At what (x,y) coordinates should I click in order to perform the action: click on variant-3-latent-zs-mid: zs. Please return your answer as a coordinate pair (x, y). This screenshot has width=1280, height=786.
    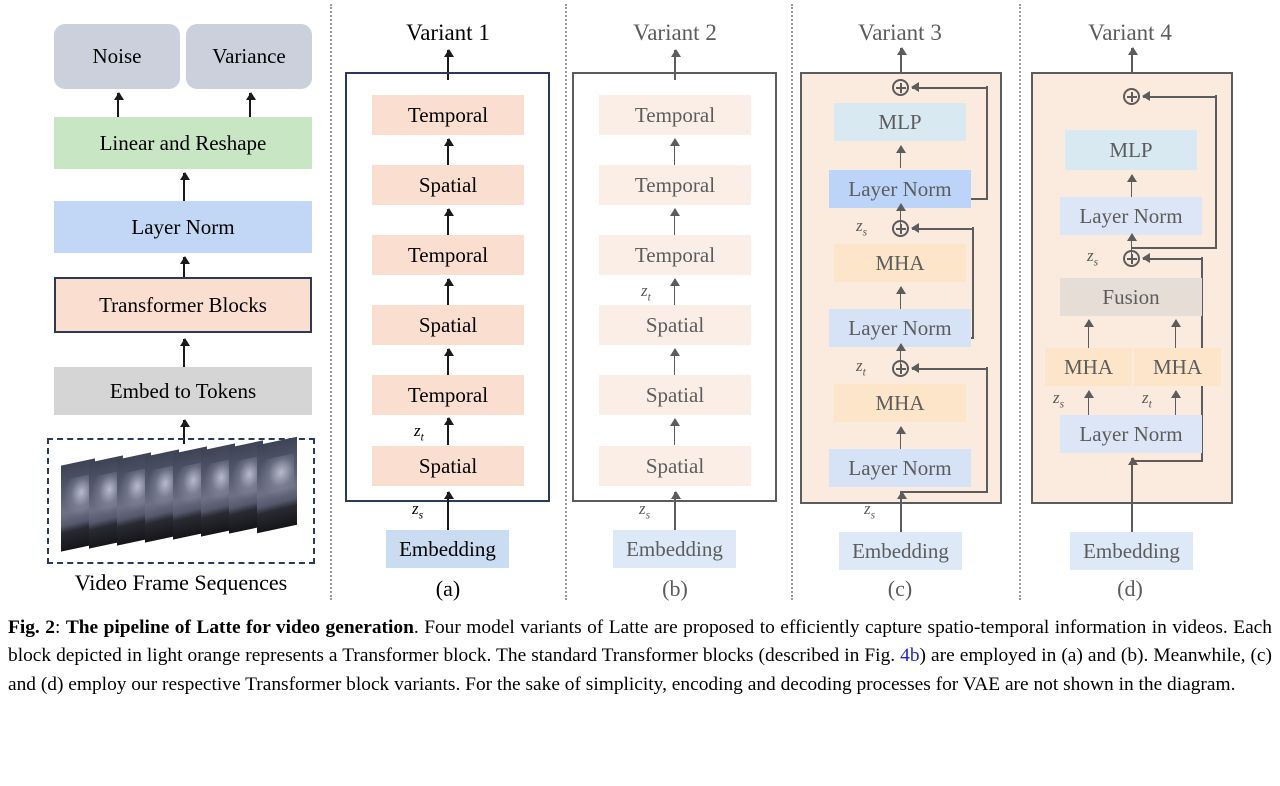
    Looking at the image, I should click on (862, 227).